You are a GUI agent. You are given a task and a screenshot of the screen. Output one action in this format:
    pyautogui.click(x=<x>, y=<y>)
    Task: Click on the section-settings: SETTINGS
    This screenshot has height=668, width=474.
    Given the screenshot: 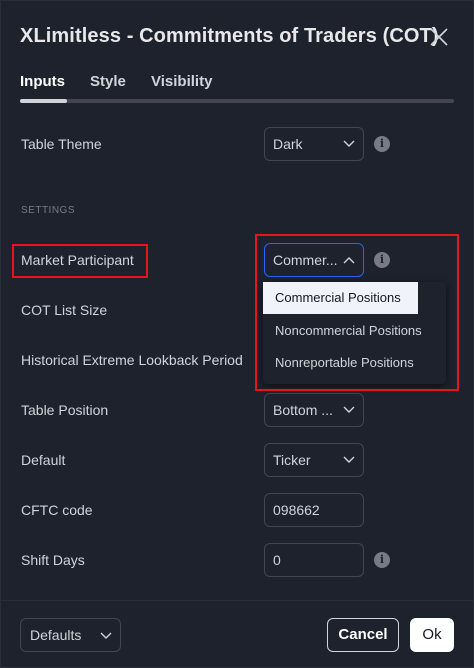 What is the action you would take?
    pyautogui.click(x=48, y=210)
    